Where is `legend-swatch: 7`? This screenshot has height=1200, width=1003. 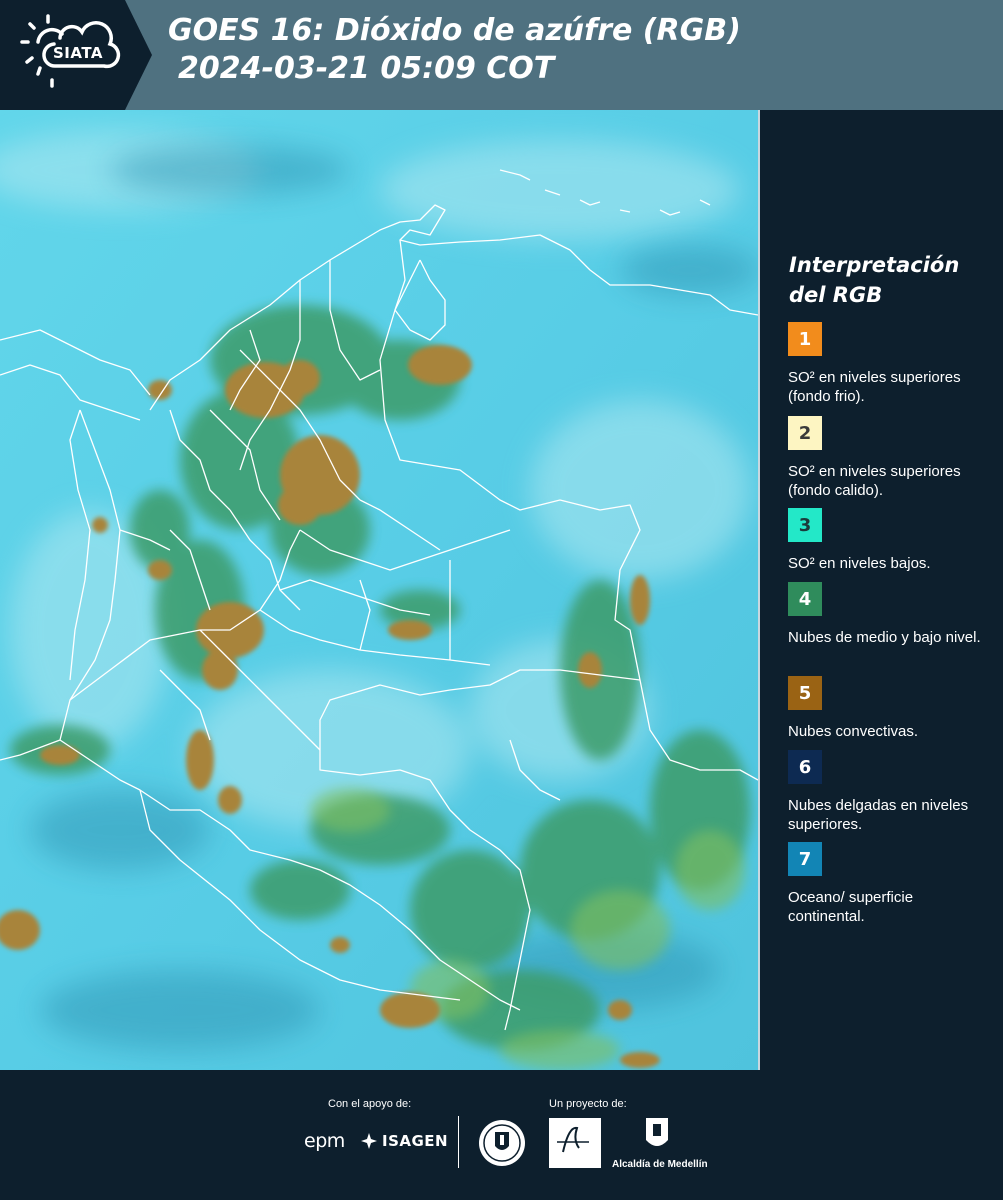 legend-swatch: 7 is located at coordinates (805, 859).